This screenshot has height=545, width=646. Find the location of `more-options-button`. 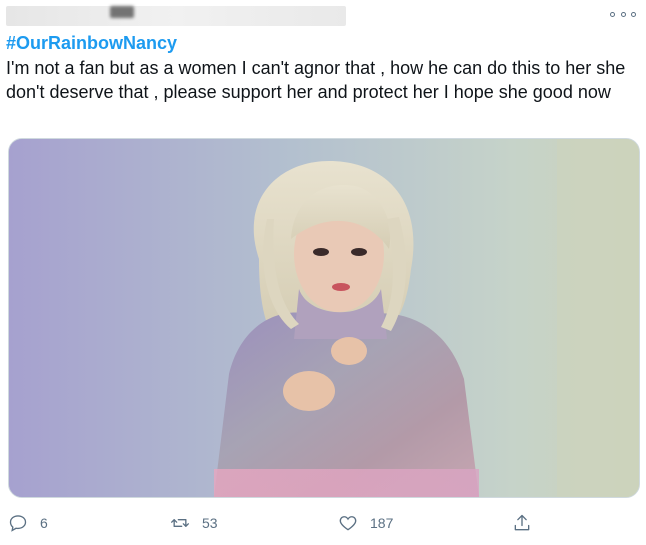

more-options-button is located at coordinates (623, 14).